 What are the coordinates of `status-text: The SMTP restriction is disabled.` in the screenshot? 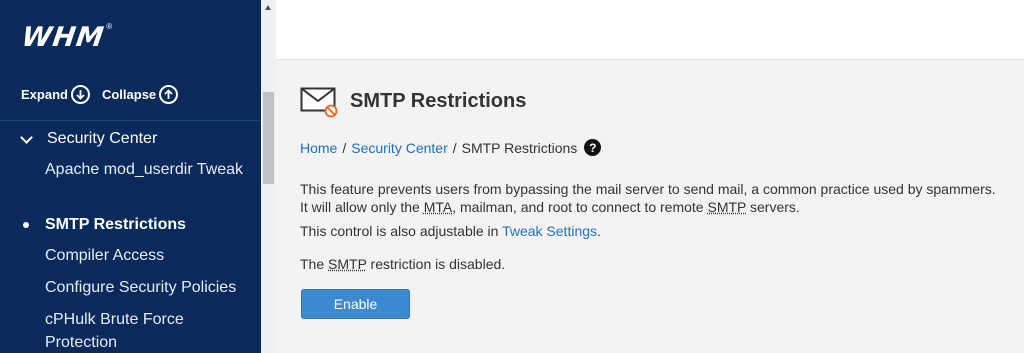 It's located at (402, 264).